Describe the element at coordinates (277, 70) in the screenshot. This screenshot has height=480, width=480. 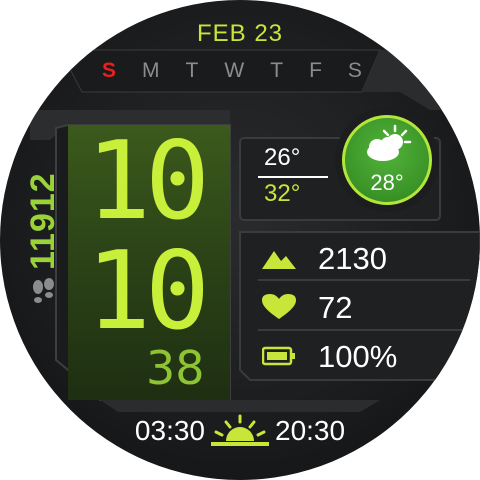
I see `weekday-thu: T` at that location.